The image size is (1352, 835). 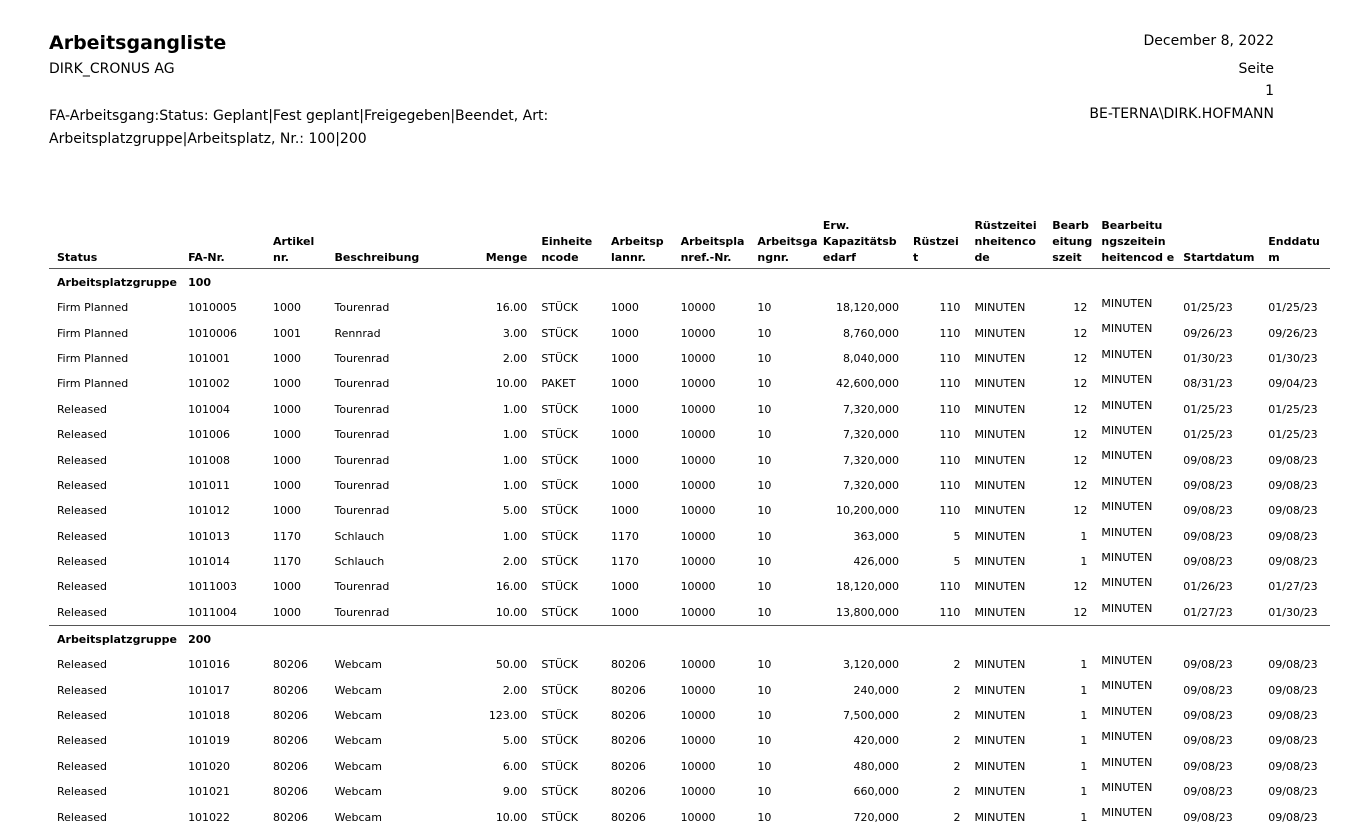 What do you see at coordinates (296, 243) in the screenshot?
I see `column-header: Artikel nr.` at bounding box center [296, 243].